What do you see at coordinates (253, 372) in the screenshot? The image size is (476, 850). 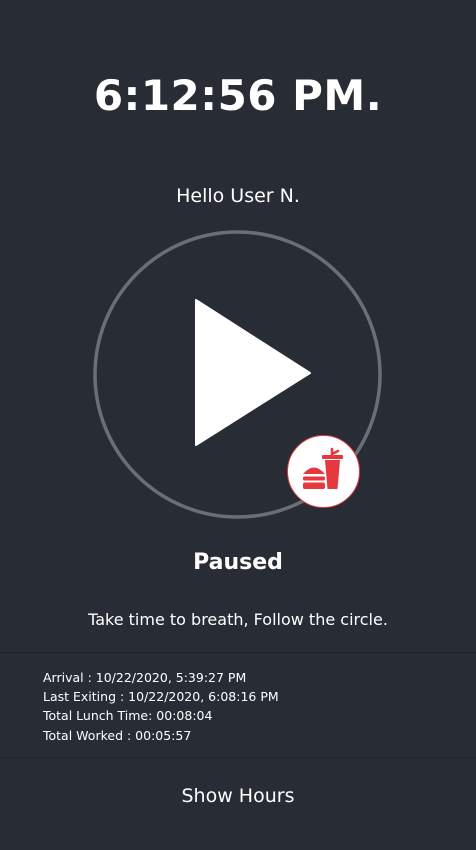 I see `play-icon` at bounding box center [253, 372].